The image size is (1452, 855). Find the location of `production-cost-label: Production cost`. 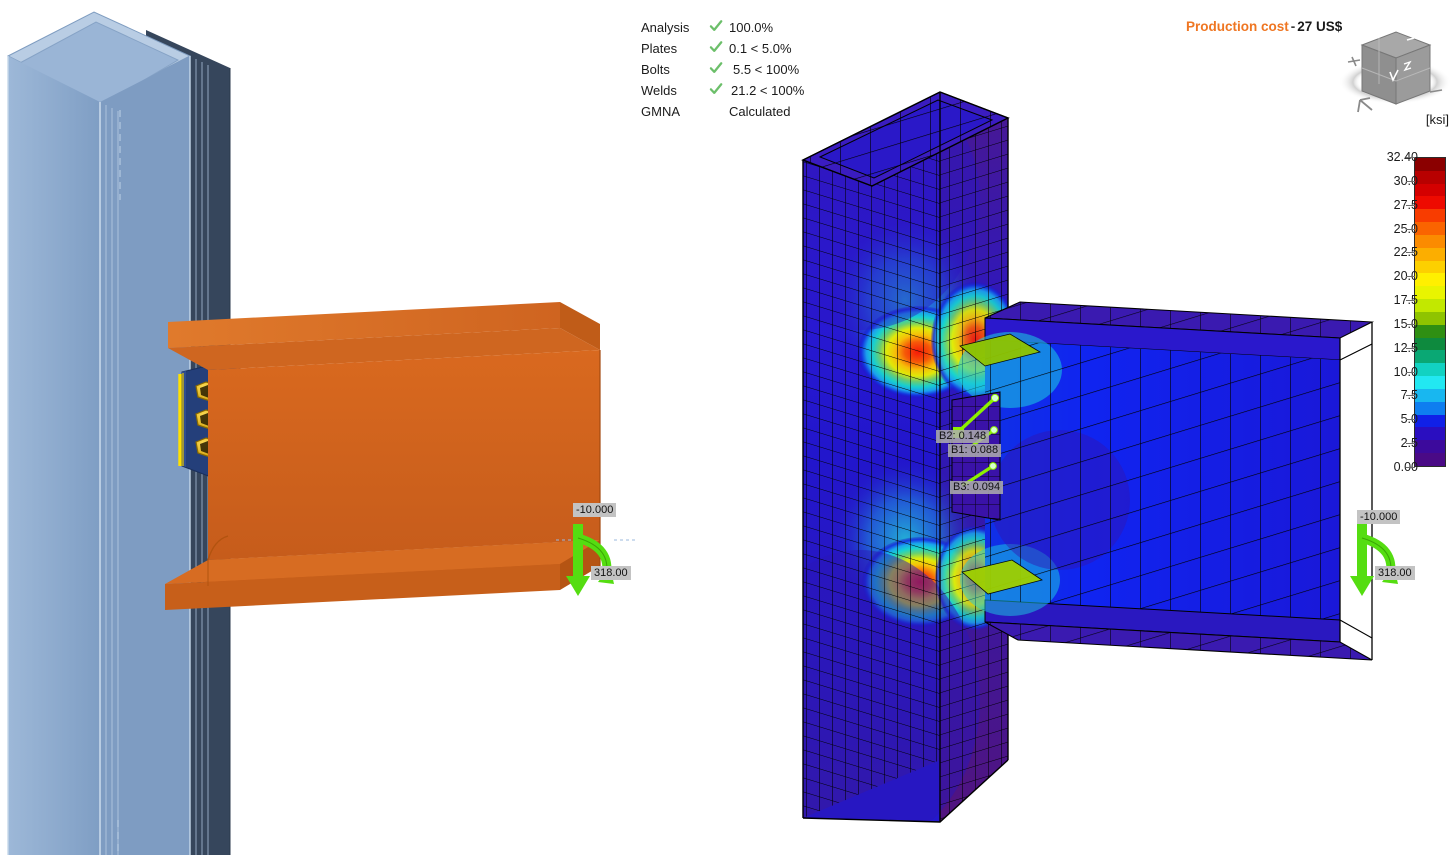

production-cost-label: Production cost is located at coordinates (1237, 26).